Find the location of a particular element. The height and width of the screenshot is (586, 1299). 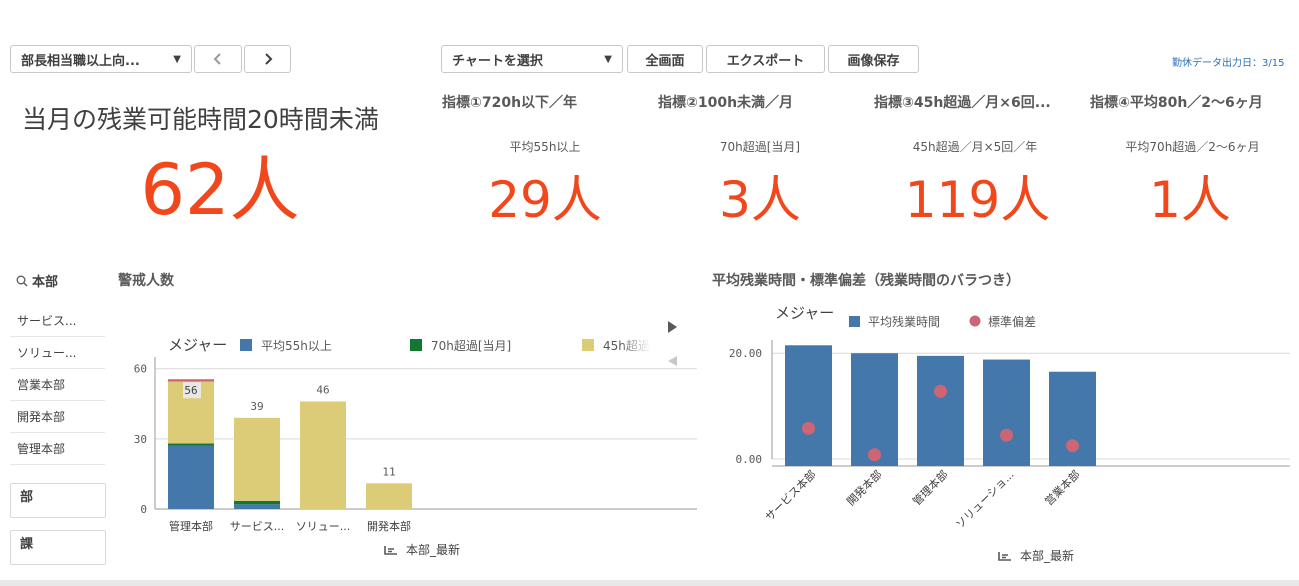

kpi4-subtitle: 平均70h超過／2～6ヶ月 is located at coordinates (1192, 147).